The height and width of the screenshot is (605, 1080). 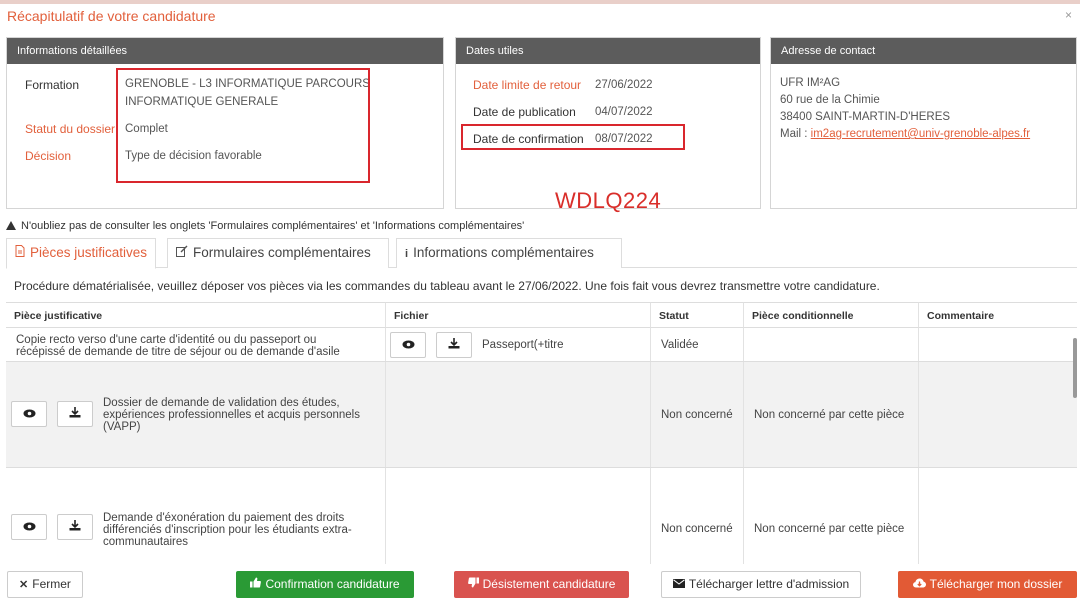 I want to click on column-header-fichier: Fichier, so click(x=518, y=315).